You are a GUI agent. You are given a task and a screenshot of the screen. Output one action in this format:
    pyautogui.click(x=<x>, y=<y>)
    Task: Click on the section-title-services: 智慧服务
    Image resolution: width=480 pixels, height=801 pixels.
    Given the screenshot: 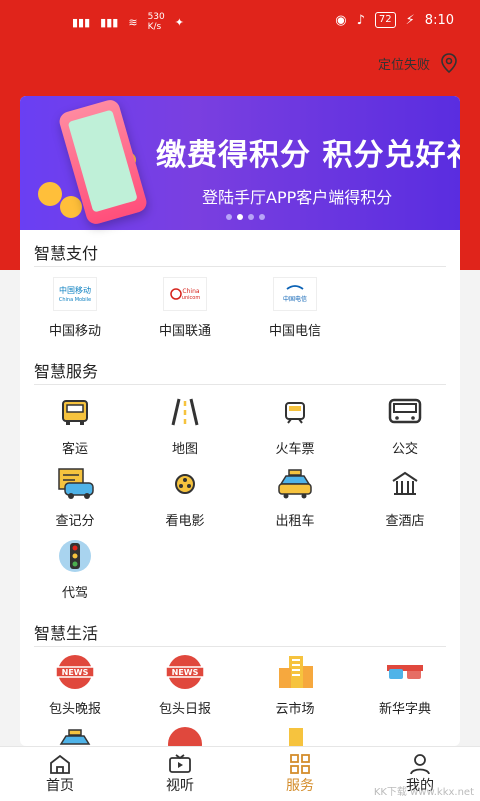 What is the action you would take?
    pyautogui.click(x=66, y=371)
    